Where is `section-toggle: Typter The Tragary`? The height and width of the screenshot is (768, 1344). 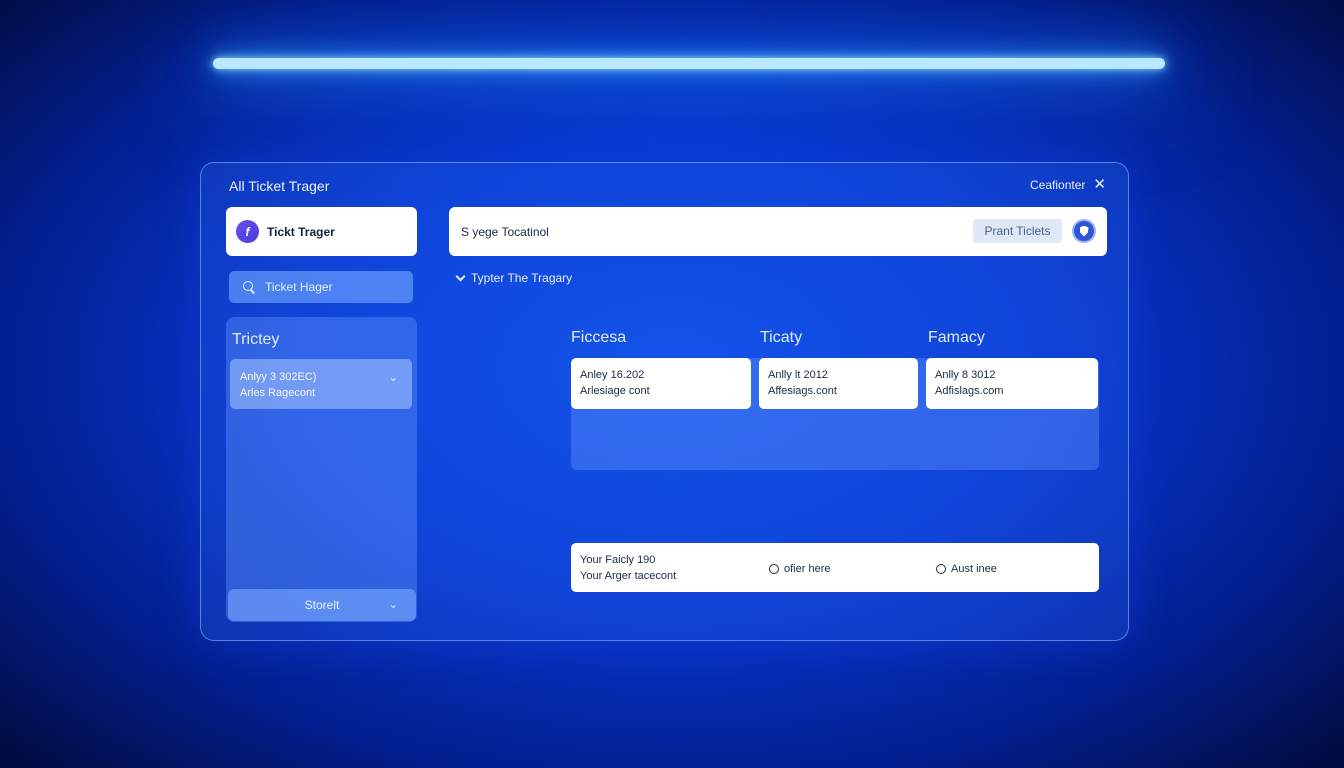
section-toggle: Typter The Tragary is located at coordinates (514, 278).